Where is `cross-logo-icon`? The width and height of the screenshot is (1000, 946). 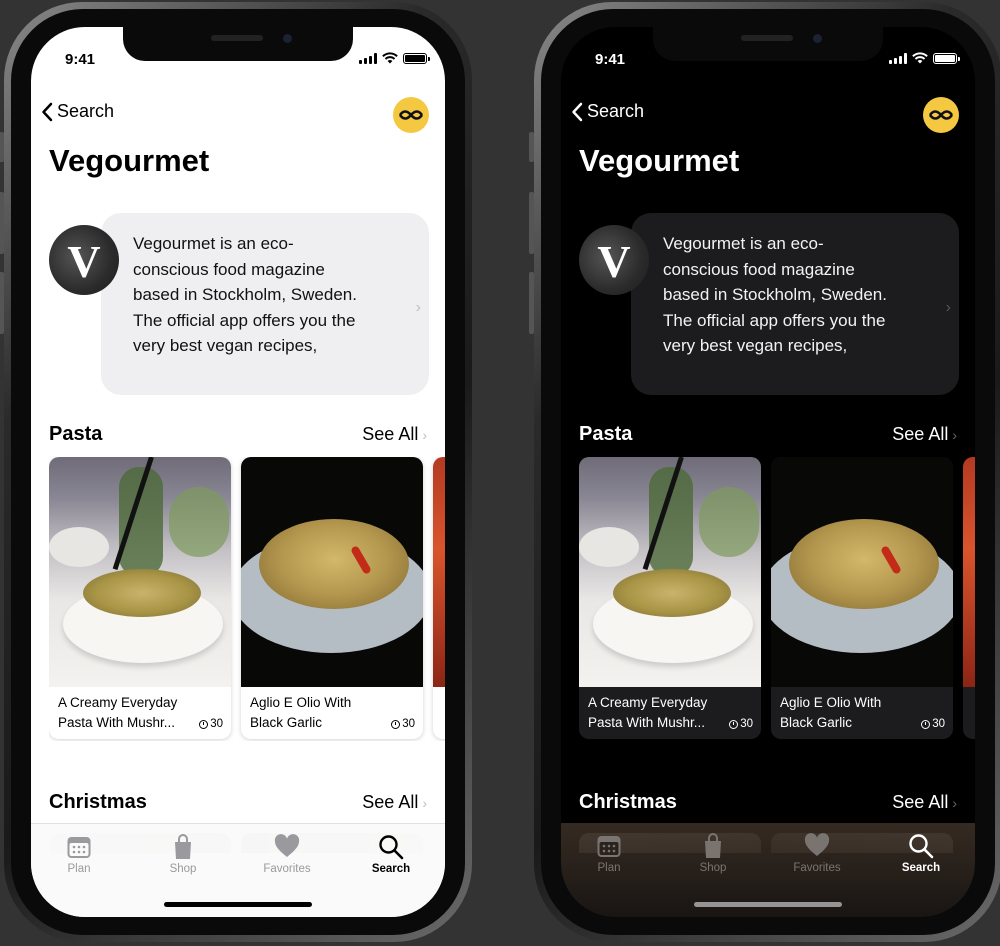
cross-logo-icon is located at coordinates (411, 115).